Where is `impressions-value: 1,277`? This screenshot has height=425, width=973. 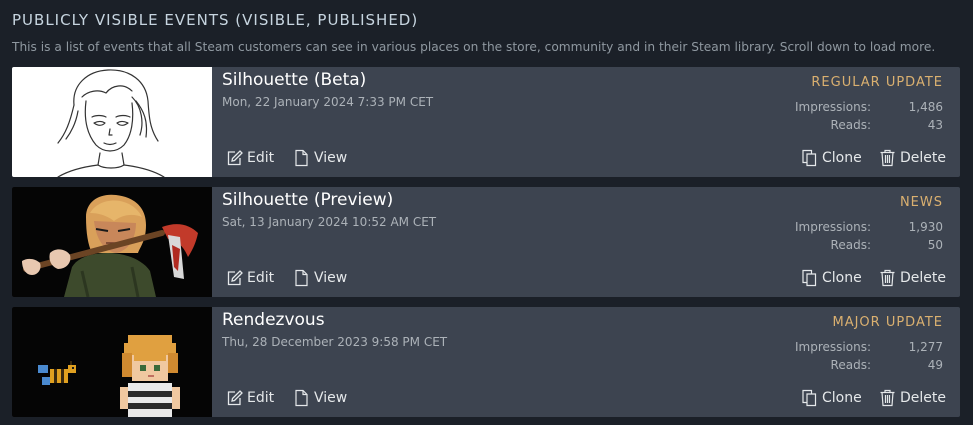 impressions-value: 1,277 is located at coordinates (925, 347).